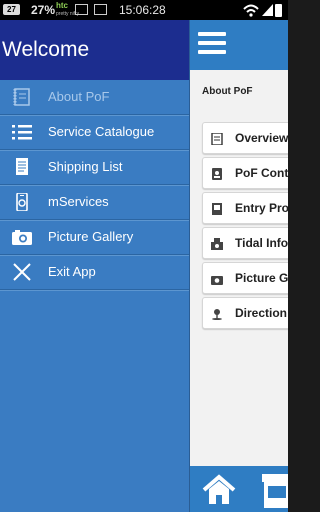  I want to click on menu-item-about-pof: About PoF, so click(94, 97).